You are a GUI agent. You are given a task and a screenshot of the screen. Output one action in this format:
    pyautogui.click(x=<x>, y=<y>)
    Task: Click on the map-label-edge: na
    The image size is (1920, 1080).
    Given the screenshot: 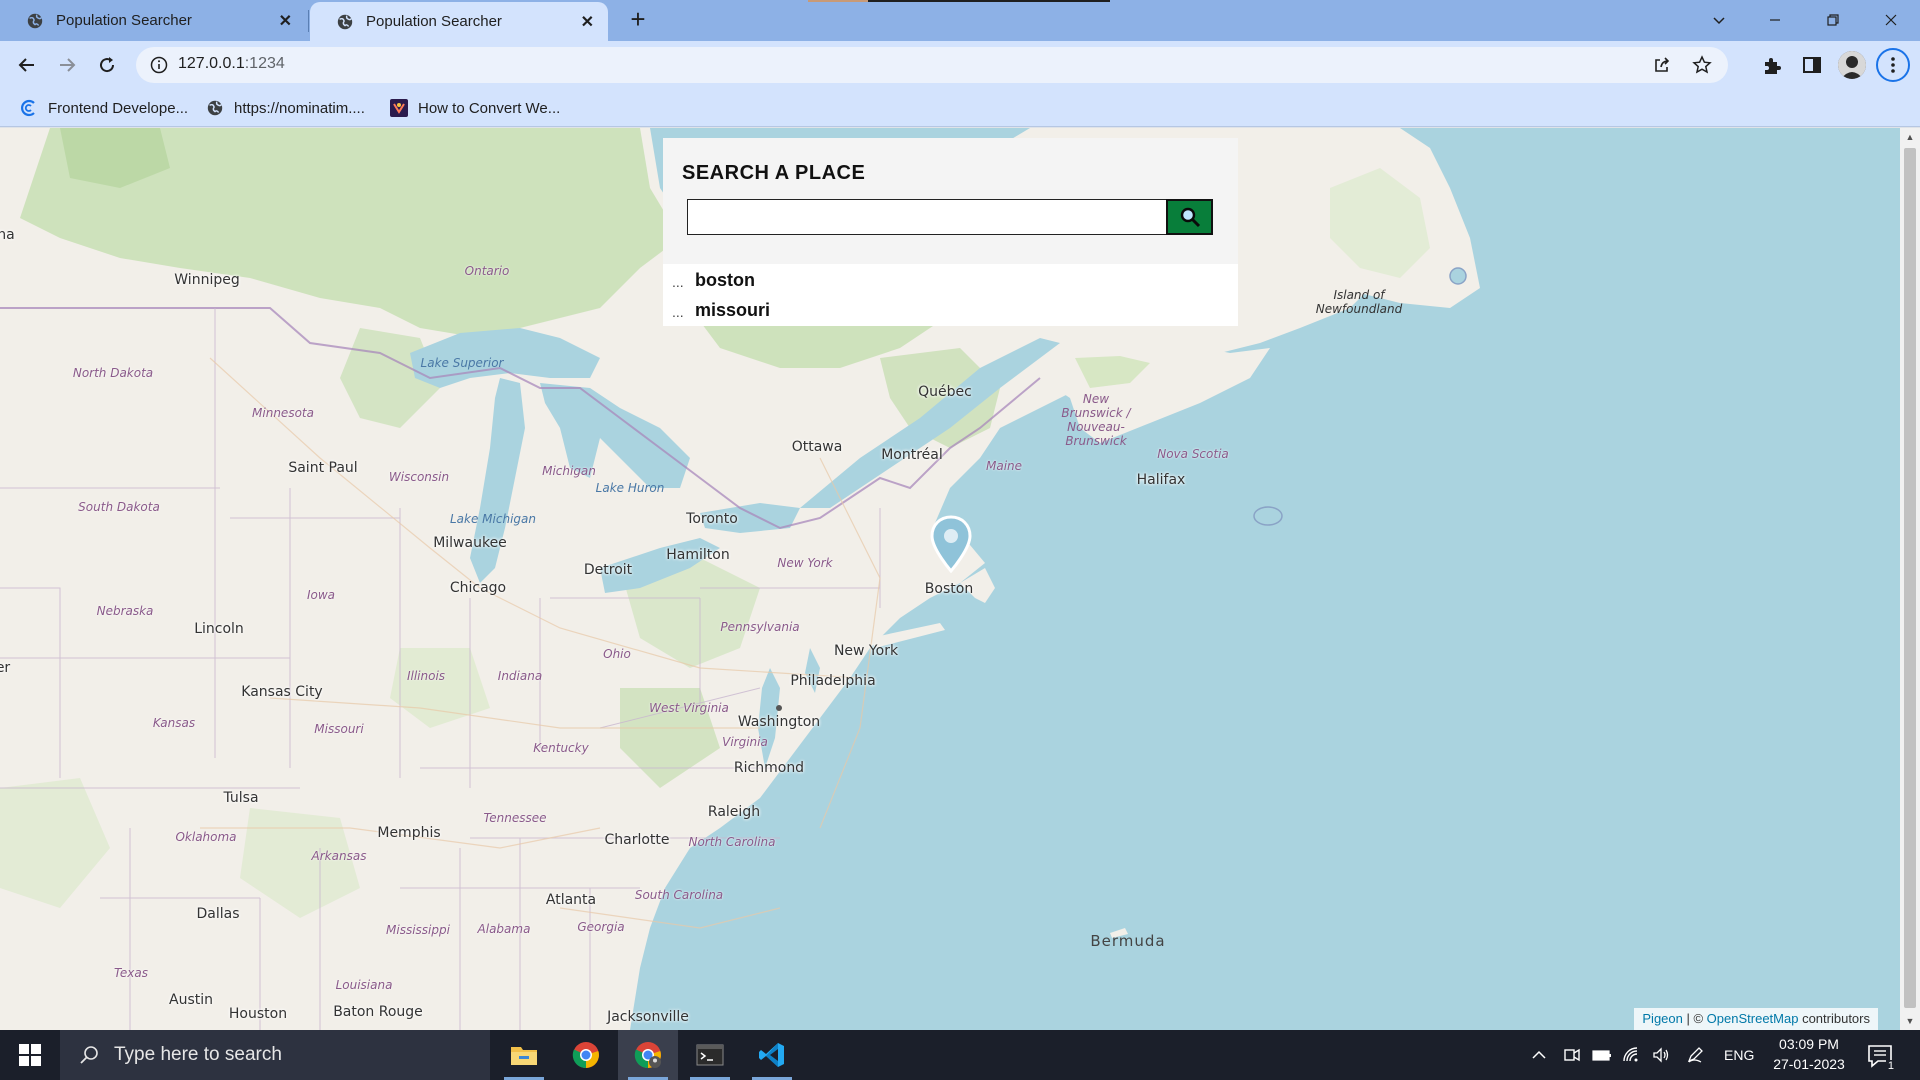 What is the action you would take?
    pyautogui.click(x=7, y=235)
    